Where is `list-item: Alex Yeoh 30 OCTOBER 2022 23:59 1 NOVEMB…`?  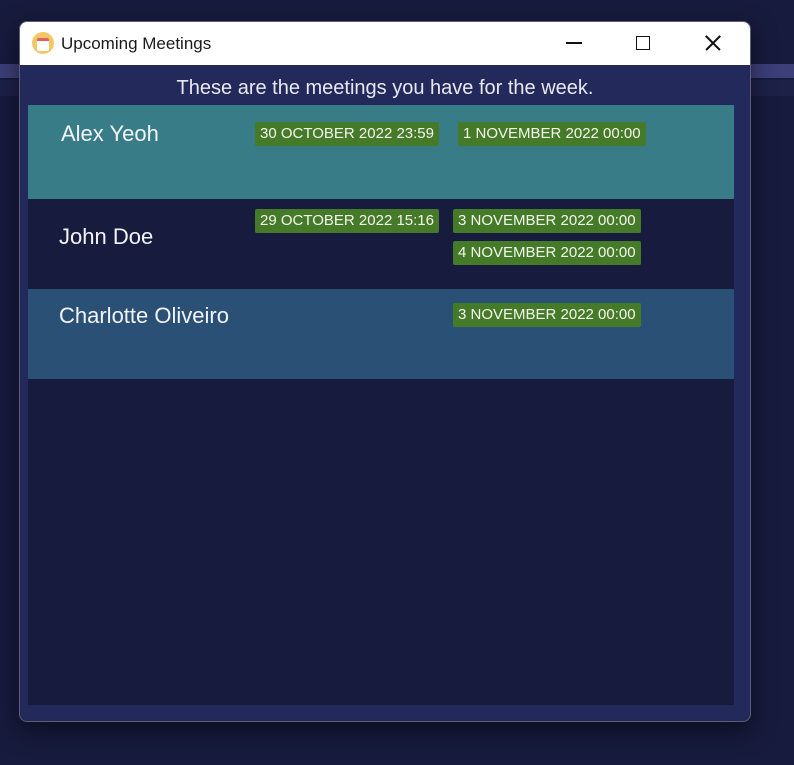 list-item: Alex Yeoh 30 OCTOBER 2022 23:59 1 NOVEMB… is located at coordinates (381, 152).